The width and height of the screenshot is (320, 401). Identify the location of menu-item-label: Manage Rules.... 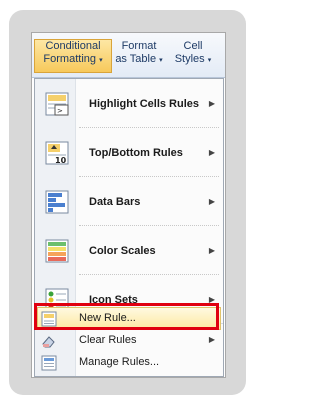
(119, 362).